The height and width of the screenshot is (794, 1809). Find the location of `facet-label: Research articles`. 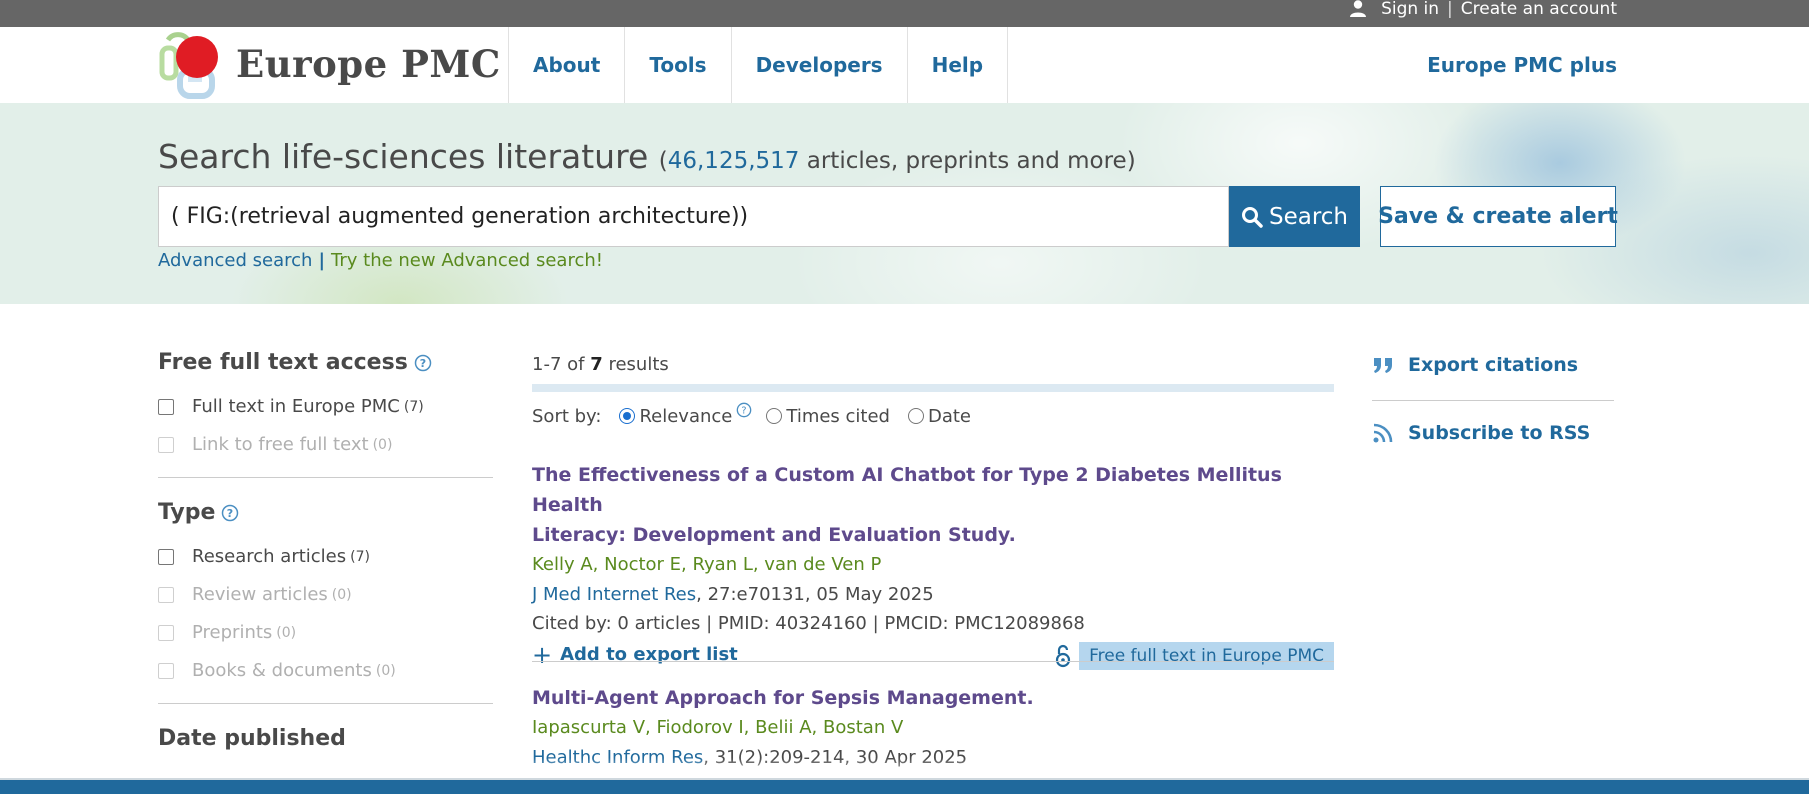

facet-label: Research articles is located at coordinates (269, 556).